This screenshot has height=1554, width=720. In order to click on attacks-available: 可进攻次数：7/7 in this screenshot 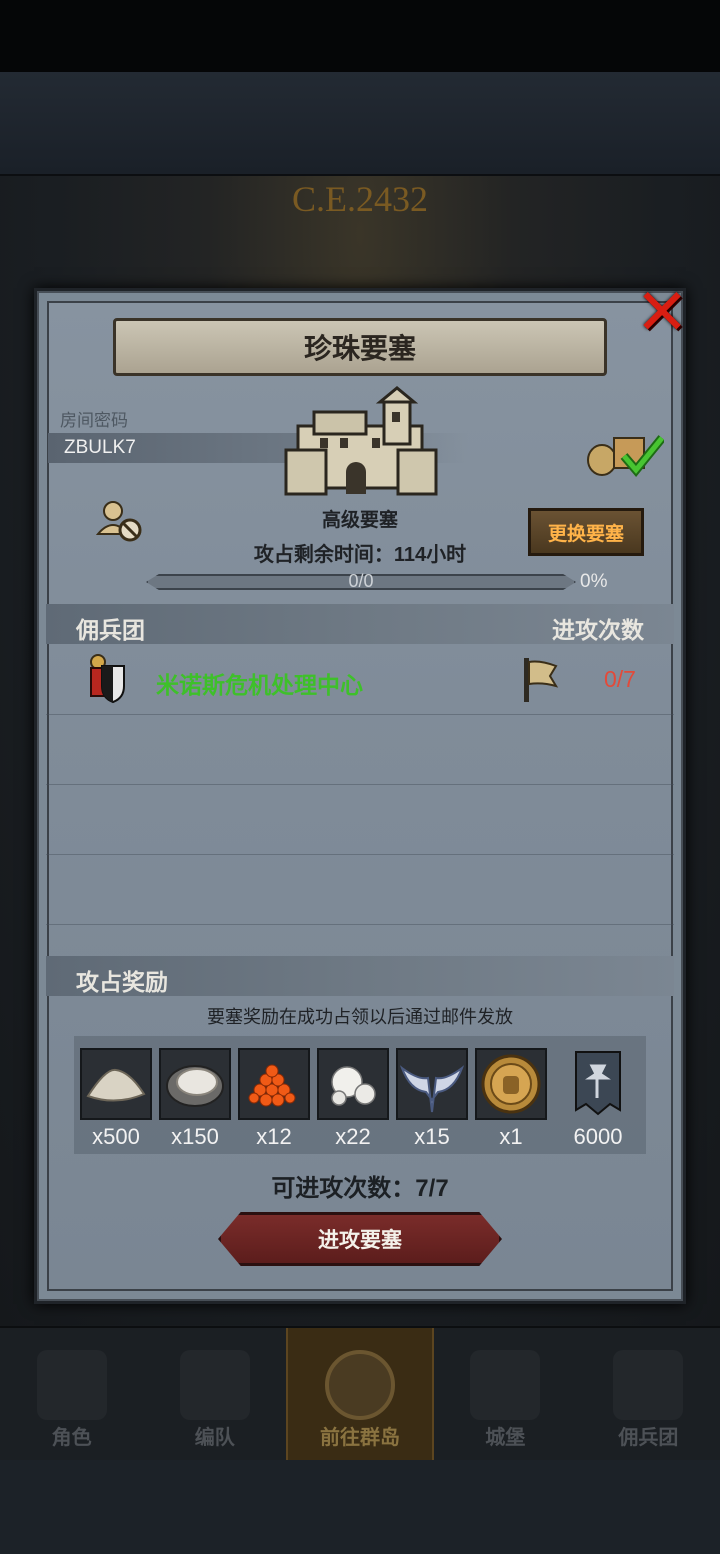, I will do `click(360, 1188)`.